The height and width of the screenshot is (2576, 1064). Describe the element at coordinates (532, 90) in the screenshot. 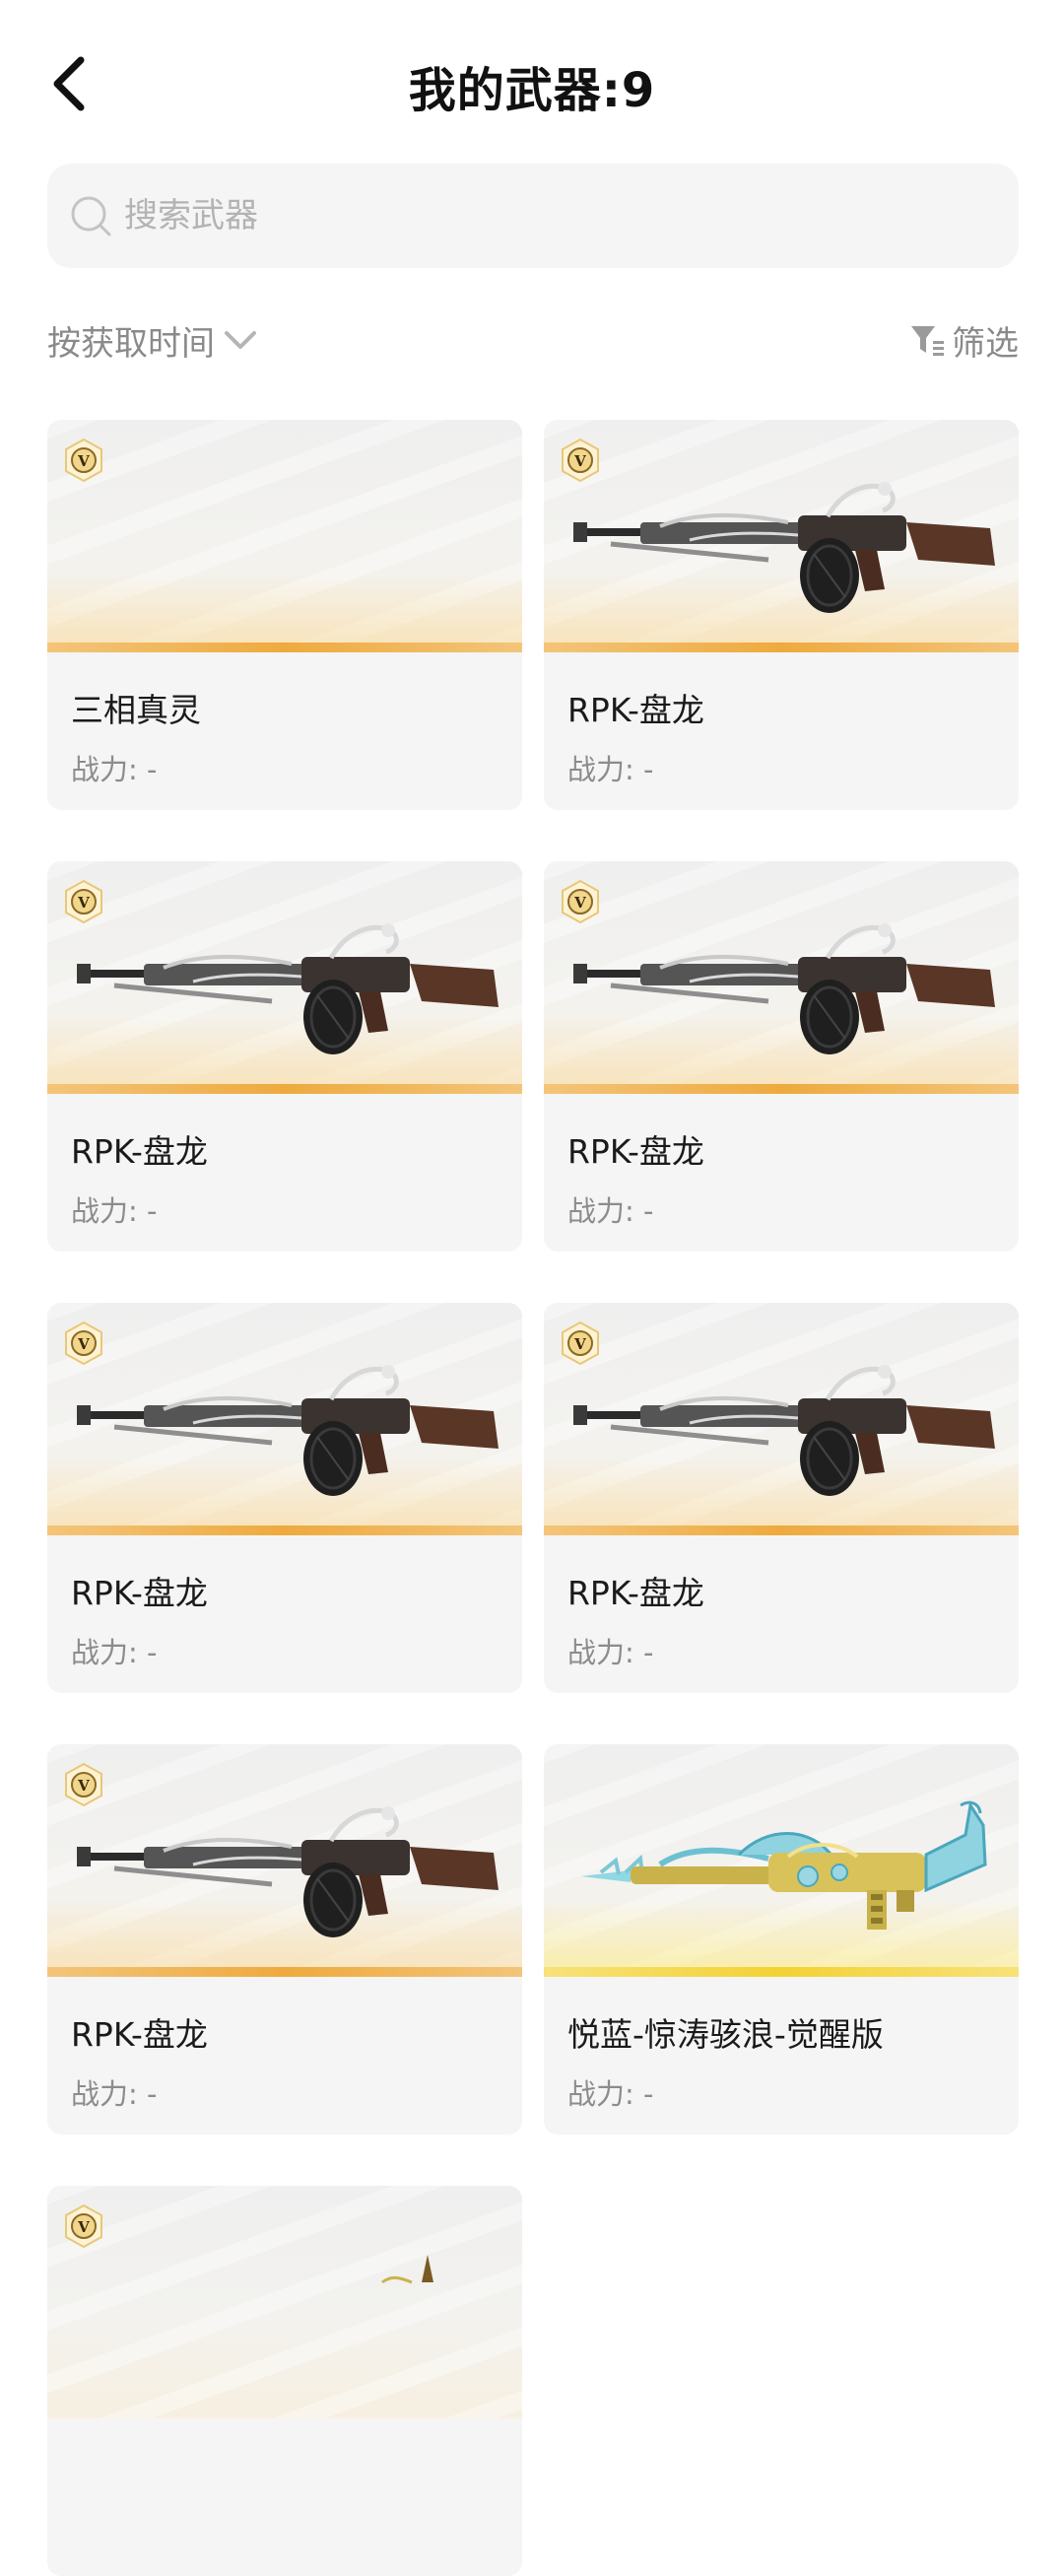

I see `page-title: 我的武器:9` at that location.